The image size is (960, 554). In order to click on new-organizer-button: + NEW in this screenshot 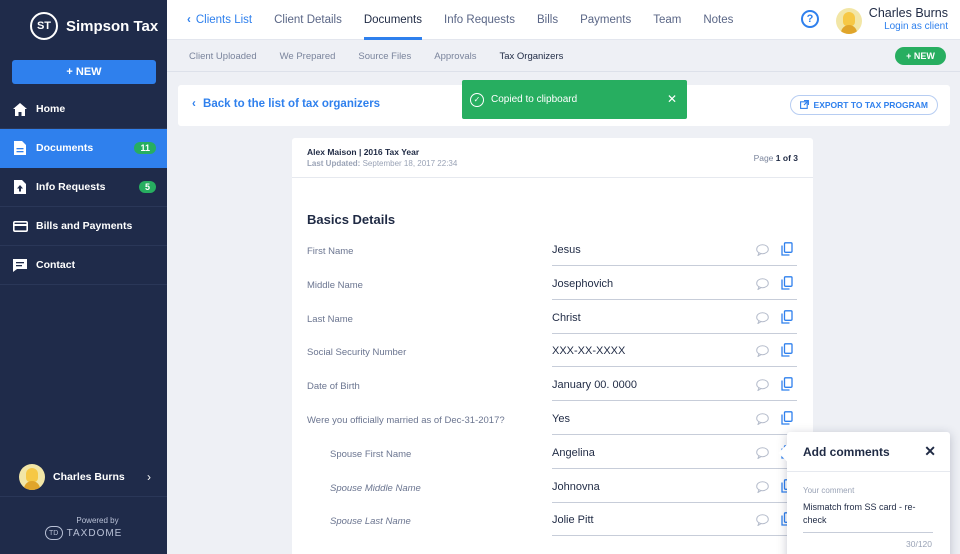, I will do `click(920, 56)`.